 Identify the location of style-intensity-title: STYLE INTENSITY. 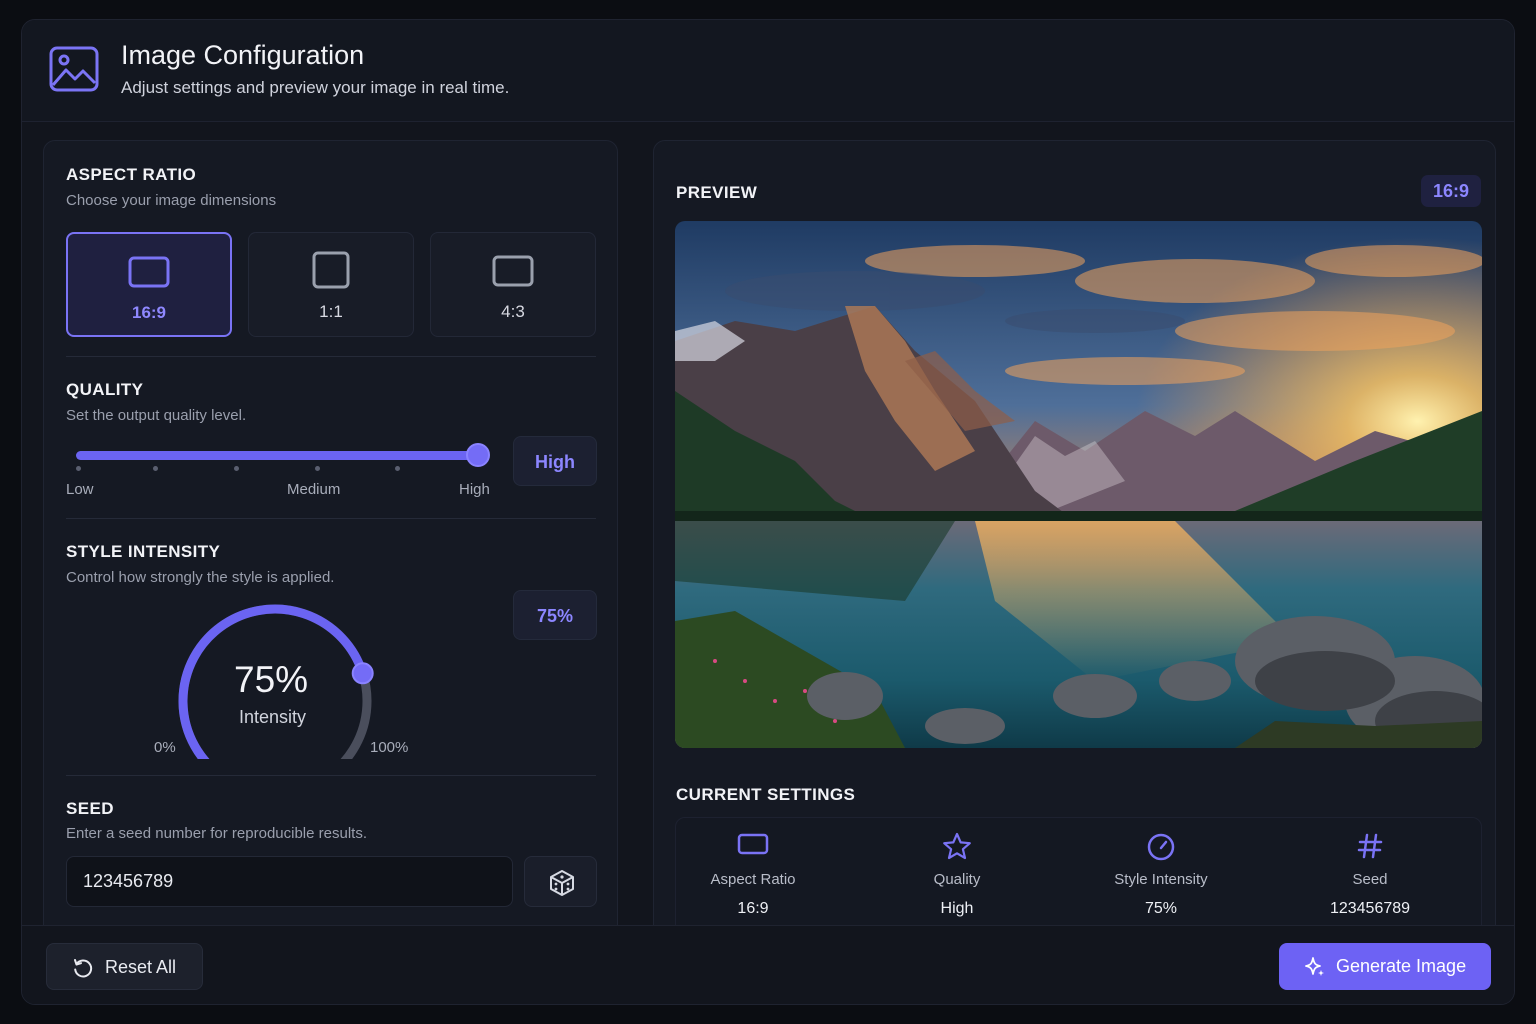
(143, 551).